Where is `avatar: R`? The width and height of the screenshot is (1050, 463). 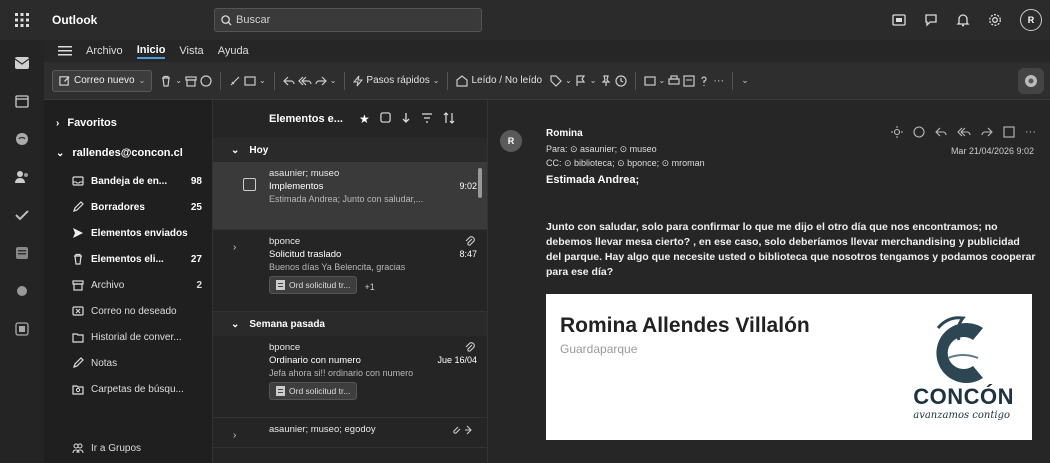
avatar: R is located at coordinates (1031, 20).